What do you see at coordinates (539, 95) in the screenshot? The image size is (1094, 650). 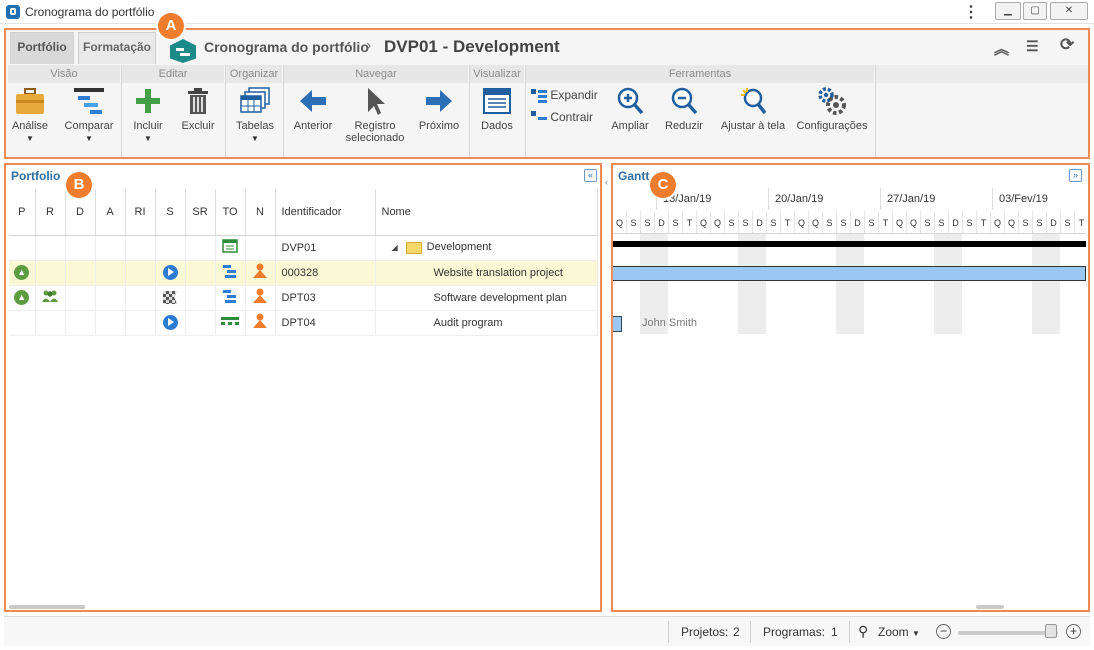 I see `expand-tree-icon` at bounding box center [539, 95].